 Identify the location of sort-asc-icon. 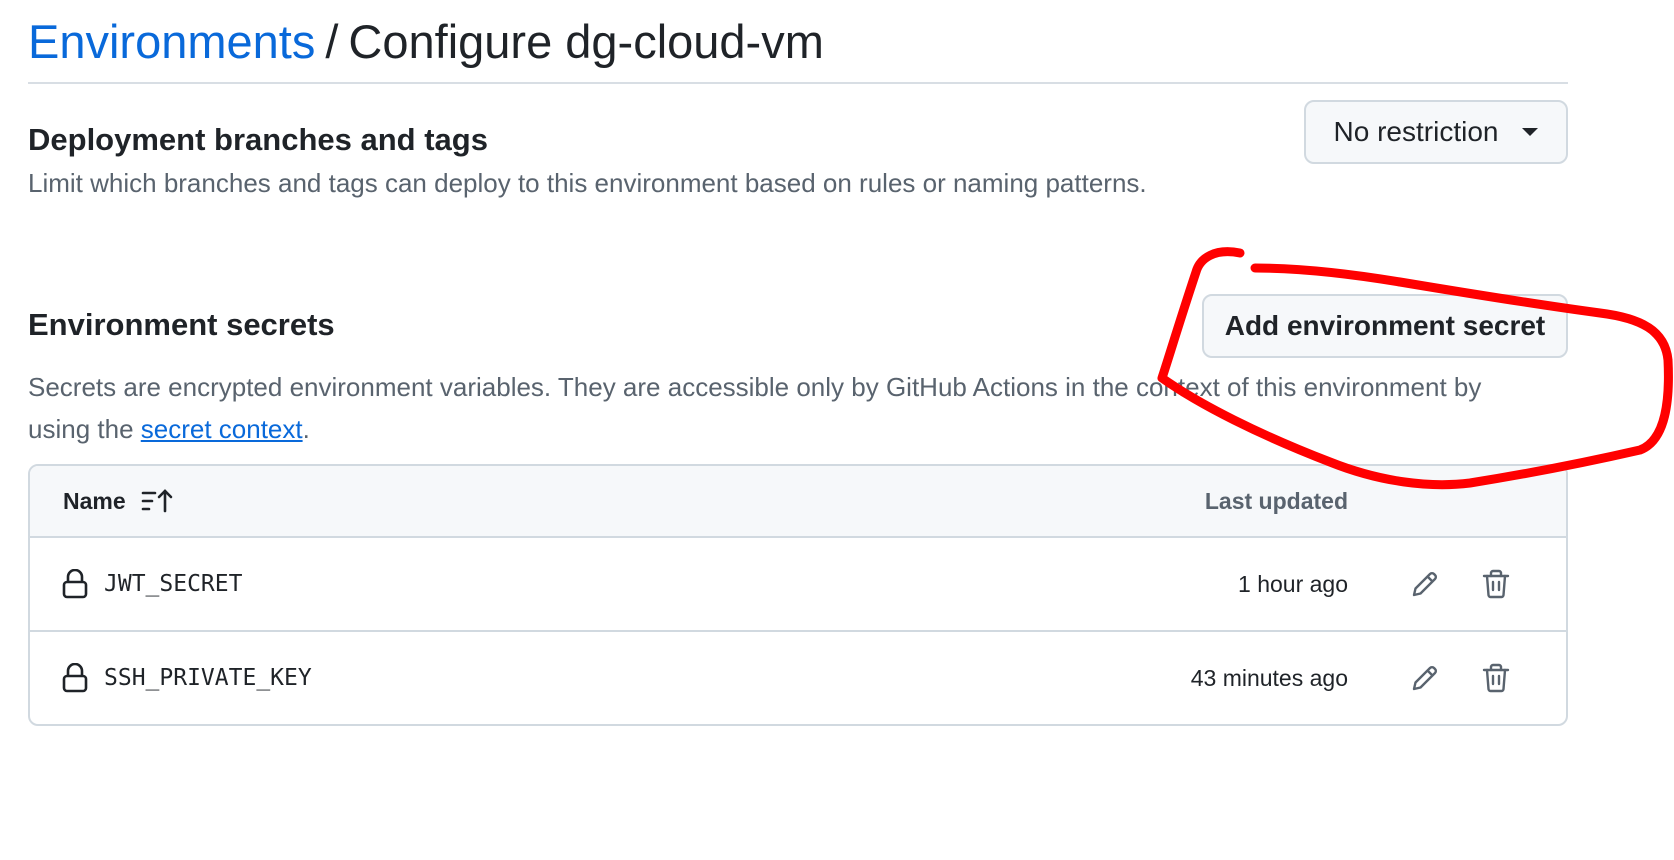
(157, 501).